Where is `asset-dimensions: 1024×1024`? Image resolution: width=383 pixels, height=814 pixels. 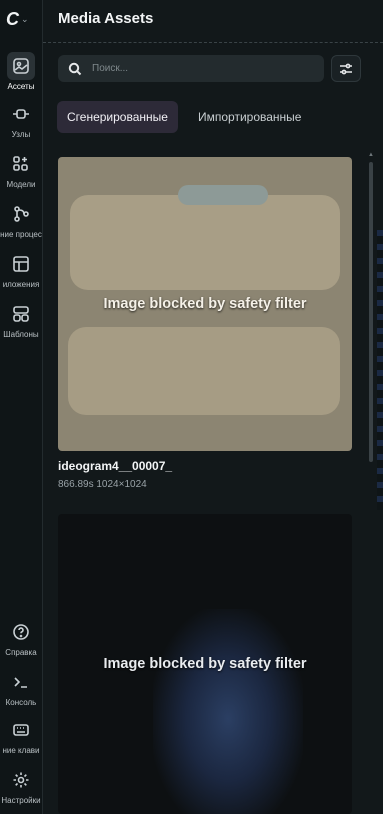
asset-dimensions: 1024×1024 is located at coordinates (121, 484).